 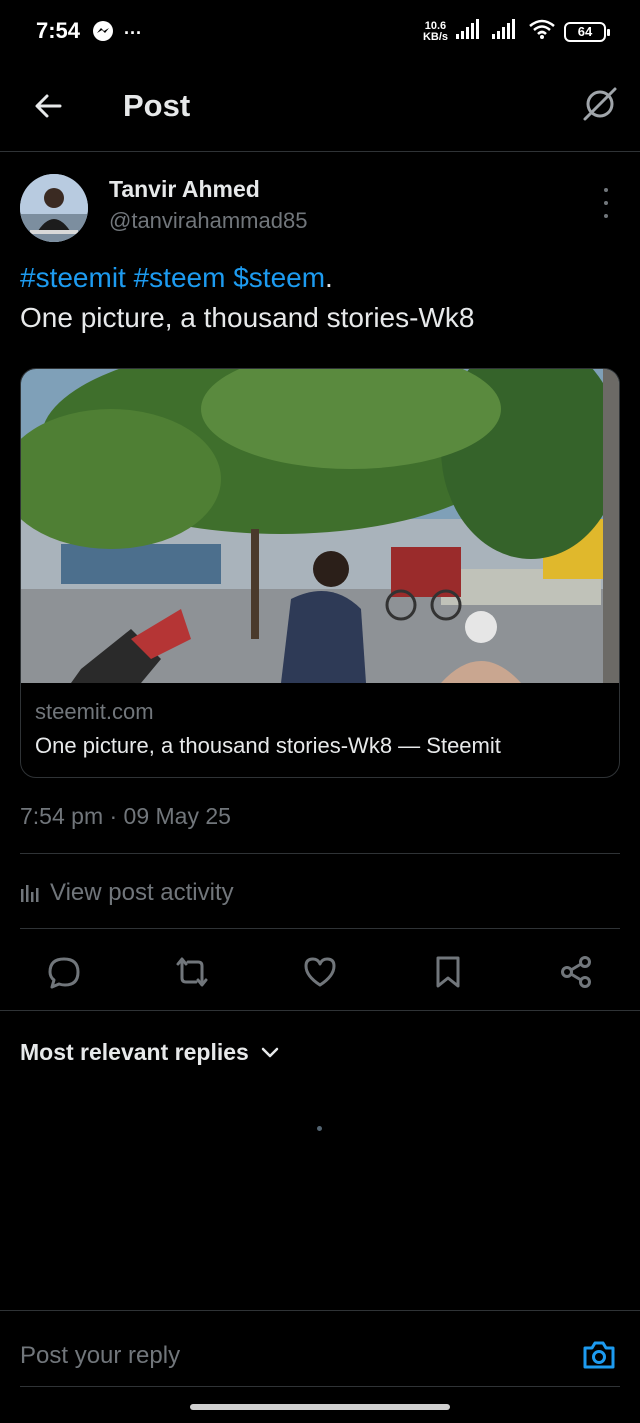 I want to click on home-indicator, so click(x=320, y=1407).